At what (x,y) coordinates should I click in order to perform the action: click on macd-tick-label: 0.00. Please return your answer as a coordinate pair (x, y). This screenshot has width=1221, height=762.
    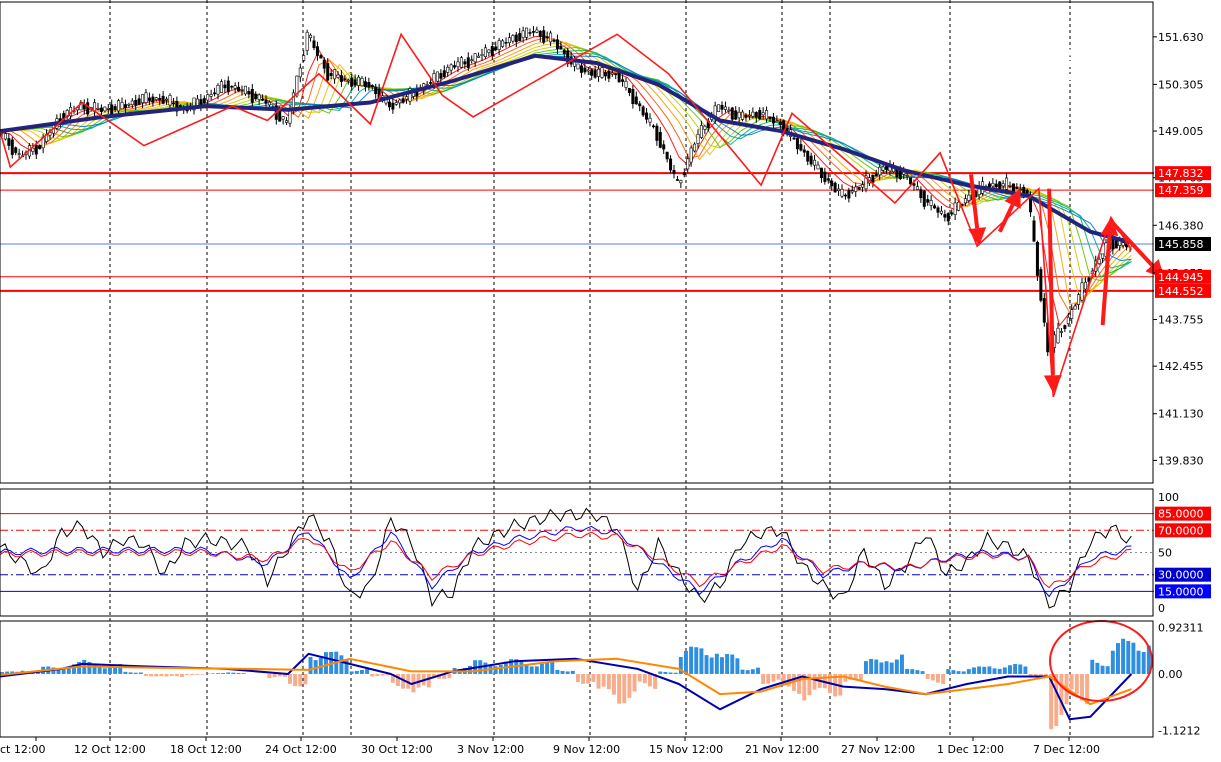
    Looking at the image, I should click on (1170, 674).